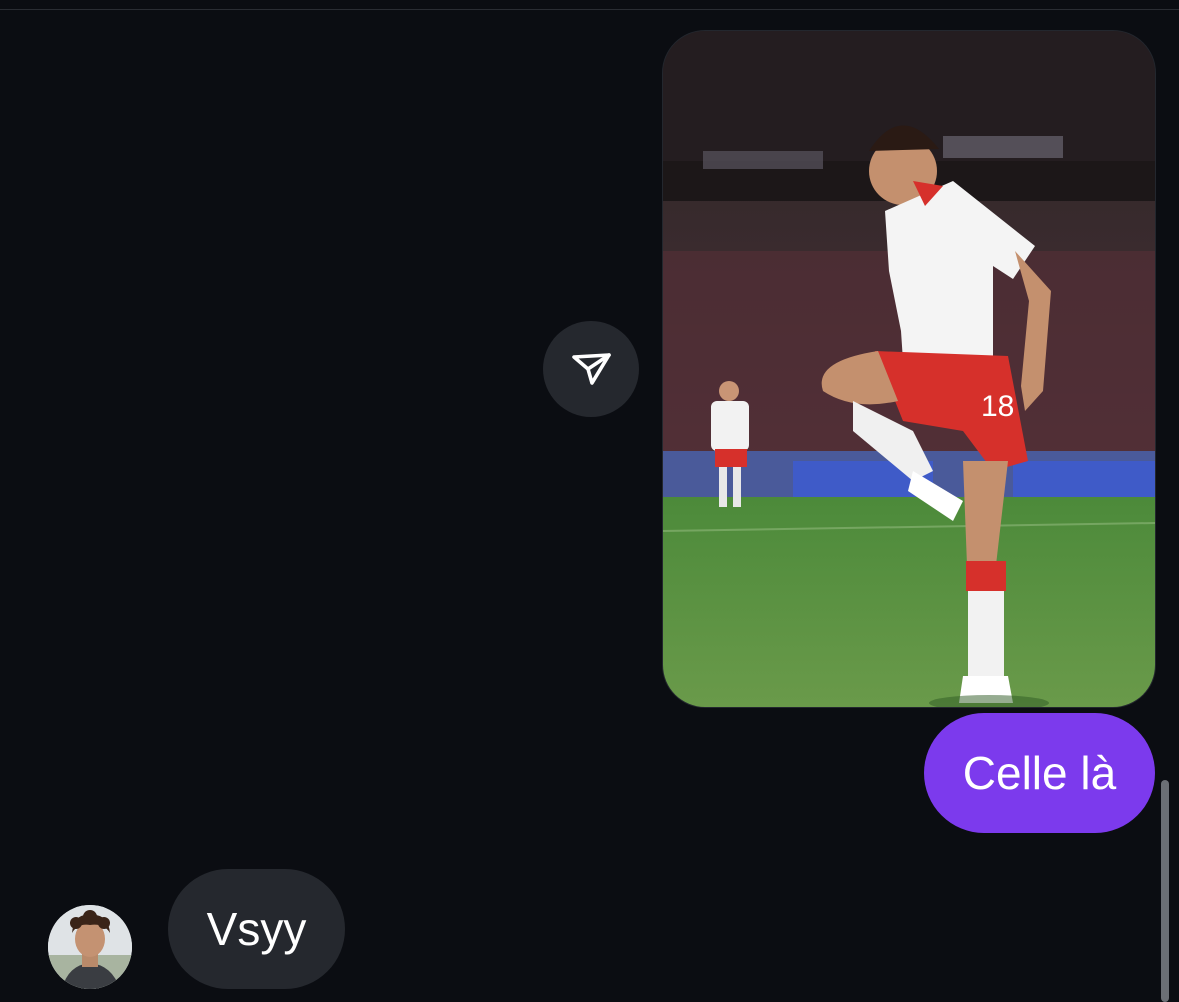  I want to click on incoming-message-text: Vsyy, so click(256, 929).